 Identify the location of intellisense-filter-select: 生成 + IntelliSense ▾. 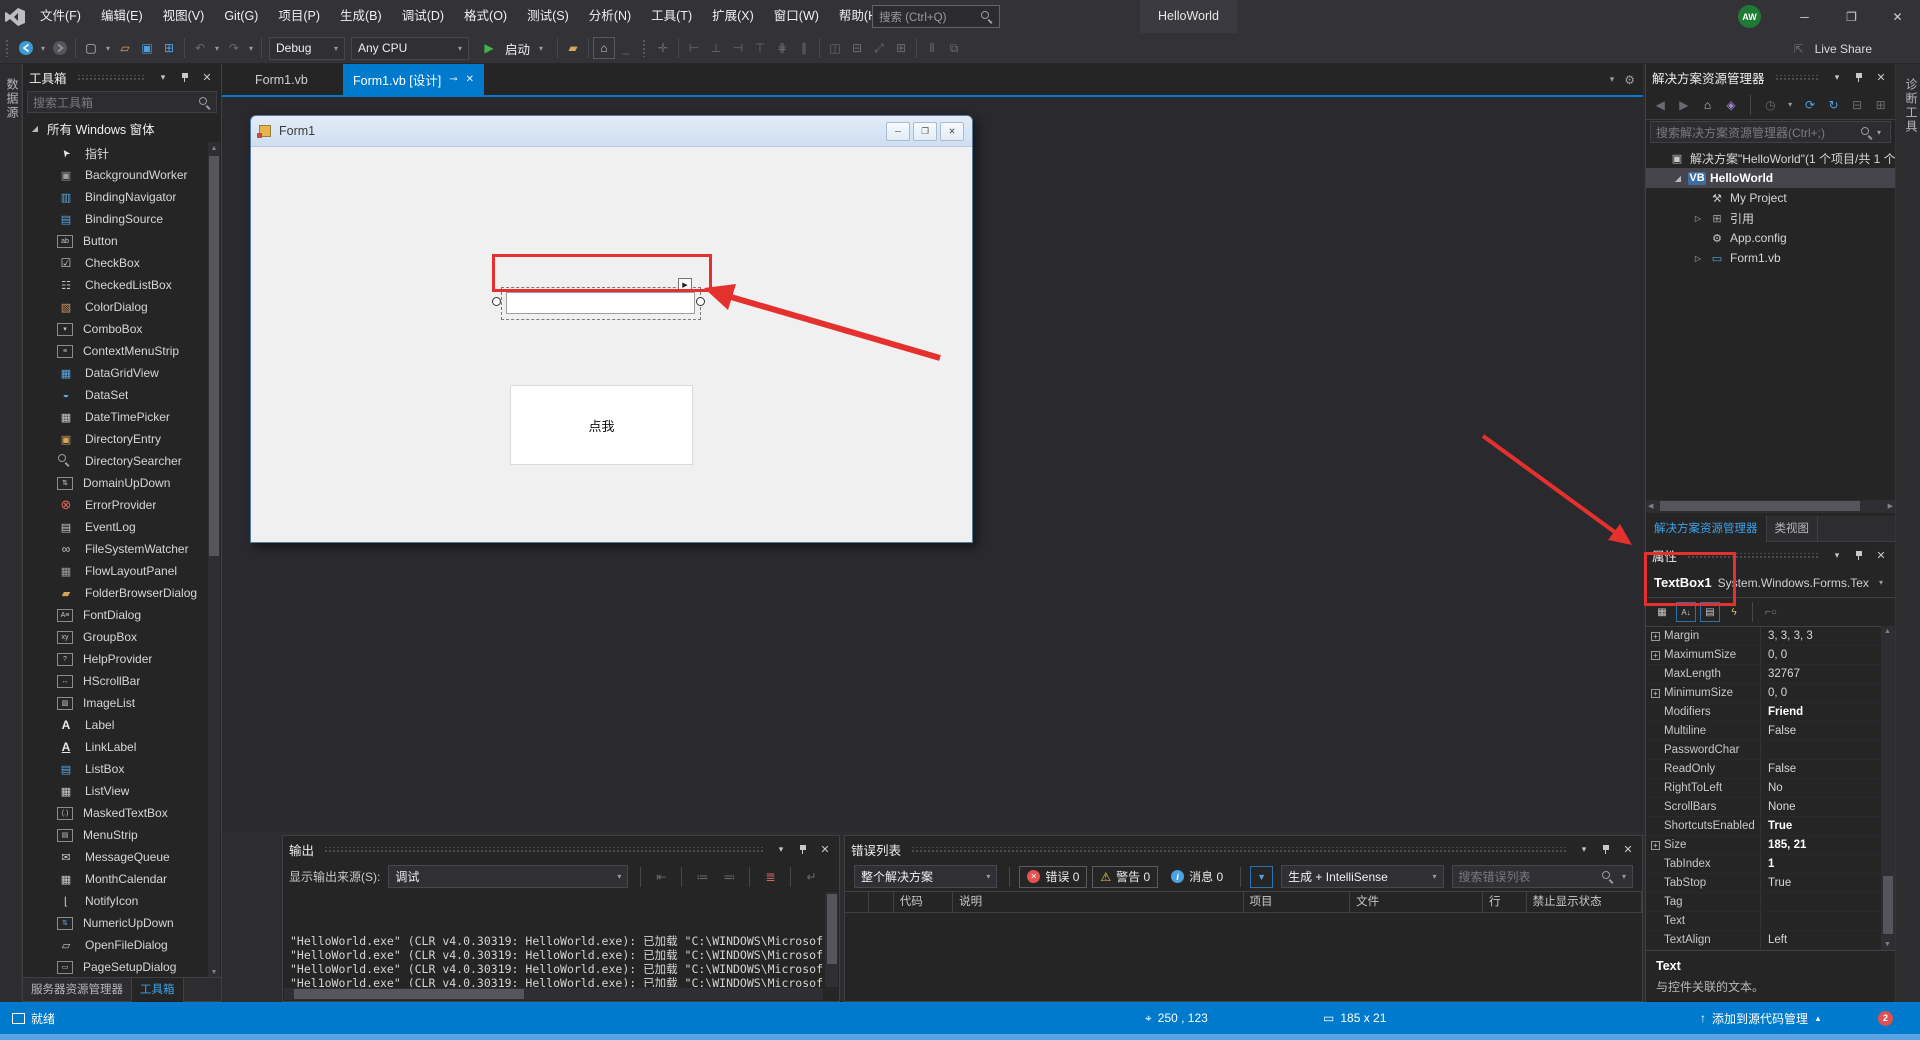
(1362, 876).